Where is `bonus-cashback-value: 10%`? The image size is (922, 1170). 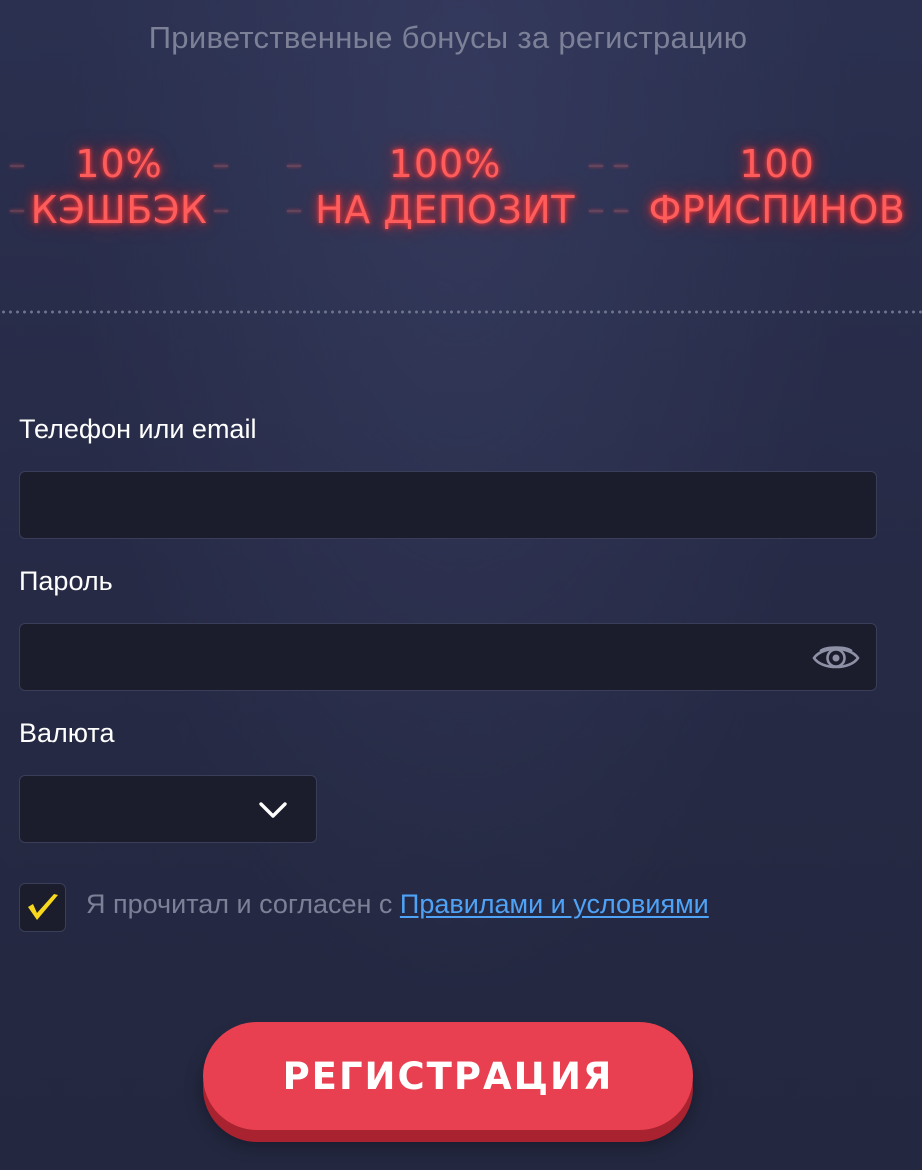
bonus-cashback-value: 10% is located at coordinates (119, 165).